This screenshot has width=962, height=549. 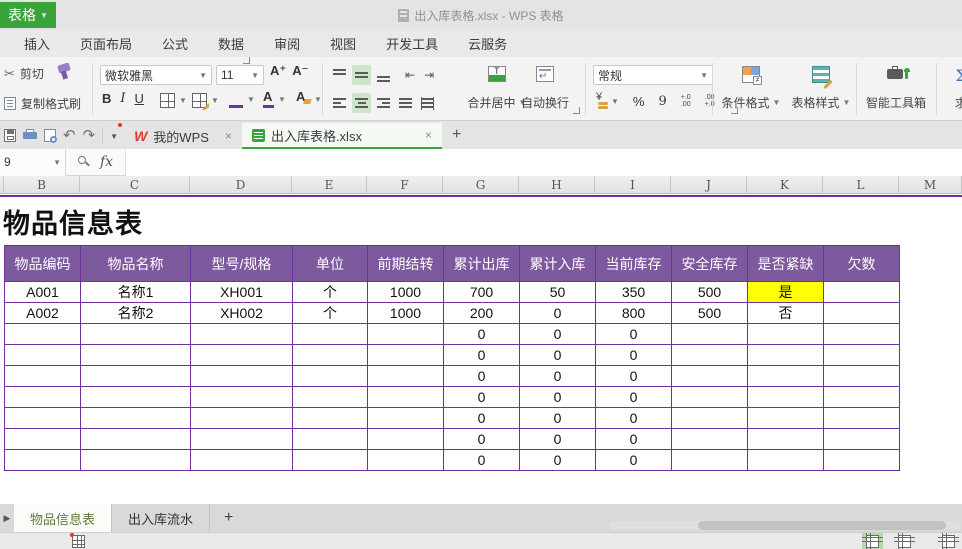 I want to click on grow-font-button: A⁺, so click(x=278, y=70).